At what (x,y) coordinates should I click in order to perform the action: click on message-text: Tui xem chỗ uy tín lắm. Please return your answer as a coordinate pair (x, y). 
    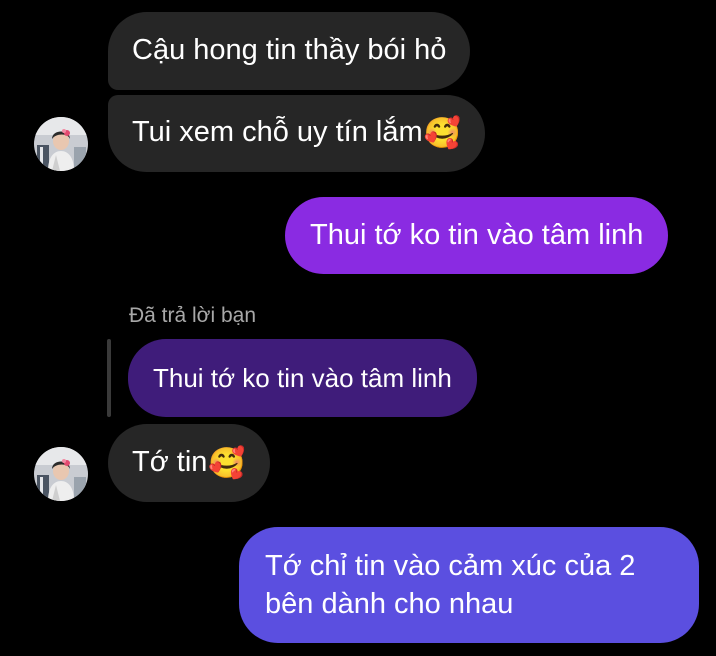
    Looking at the image, I should click on (277, 132).